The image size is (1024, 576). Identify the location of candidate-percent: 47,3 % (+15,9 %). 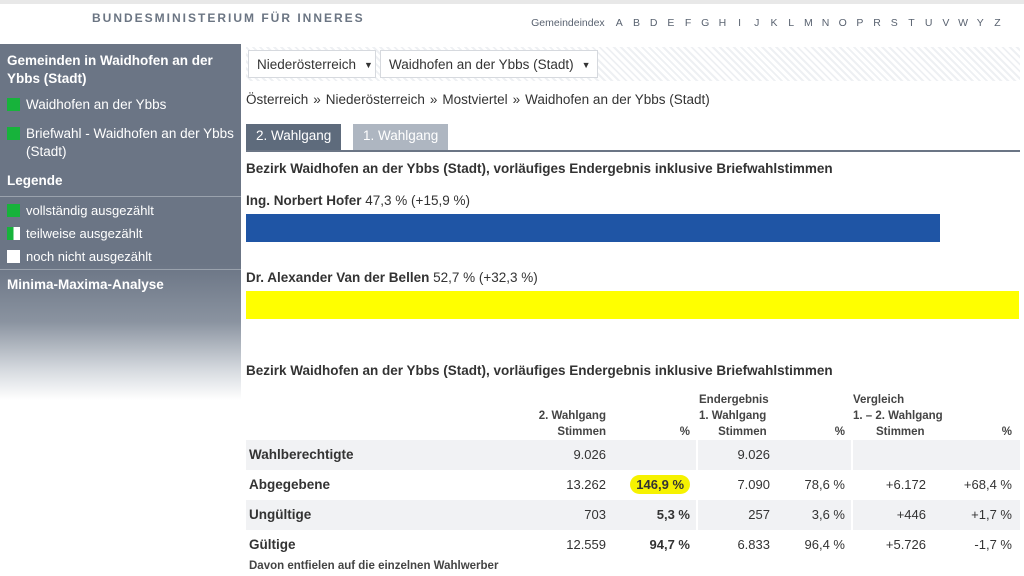
(417, 200).